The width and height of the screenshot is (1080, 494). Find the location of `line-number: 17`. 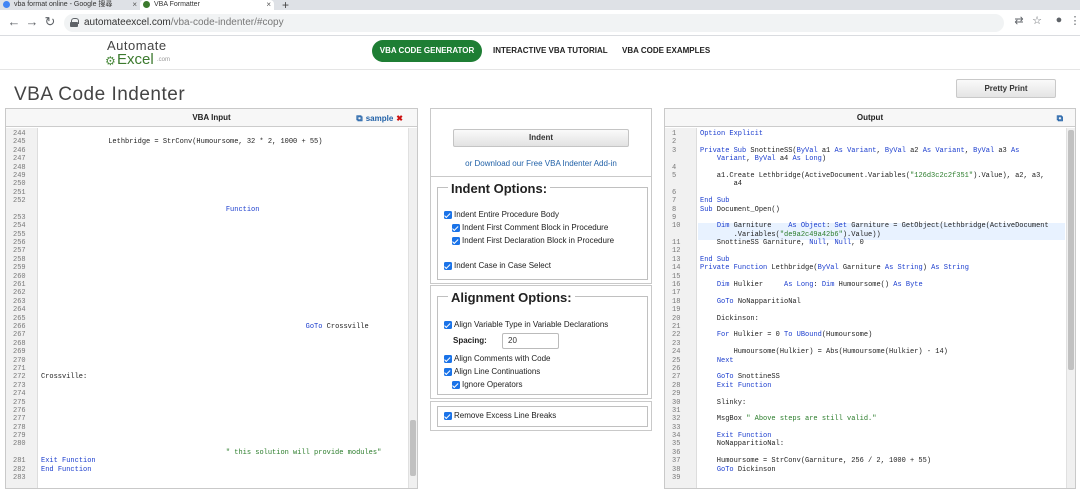

line-number: 17 is located at coordinates (676, 293).